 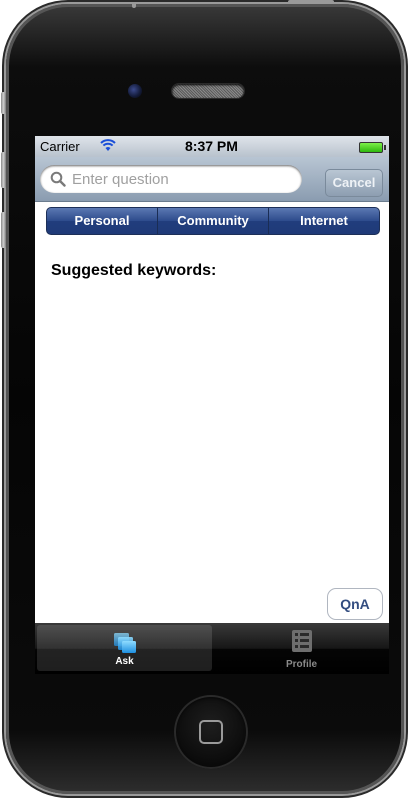 I want to click on suggested-keywords-heading: Suggested keywords:, so click(x=134, y=270).